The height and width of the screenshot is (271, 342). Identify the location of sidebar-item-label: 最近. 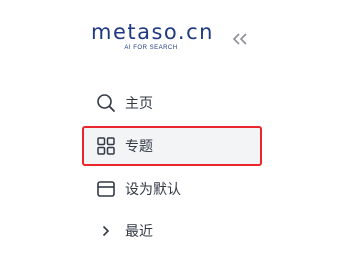
(139, 232).